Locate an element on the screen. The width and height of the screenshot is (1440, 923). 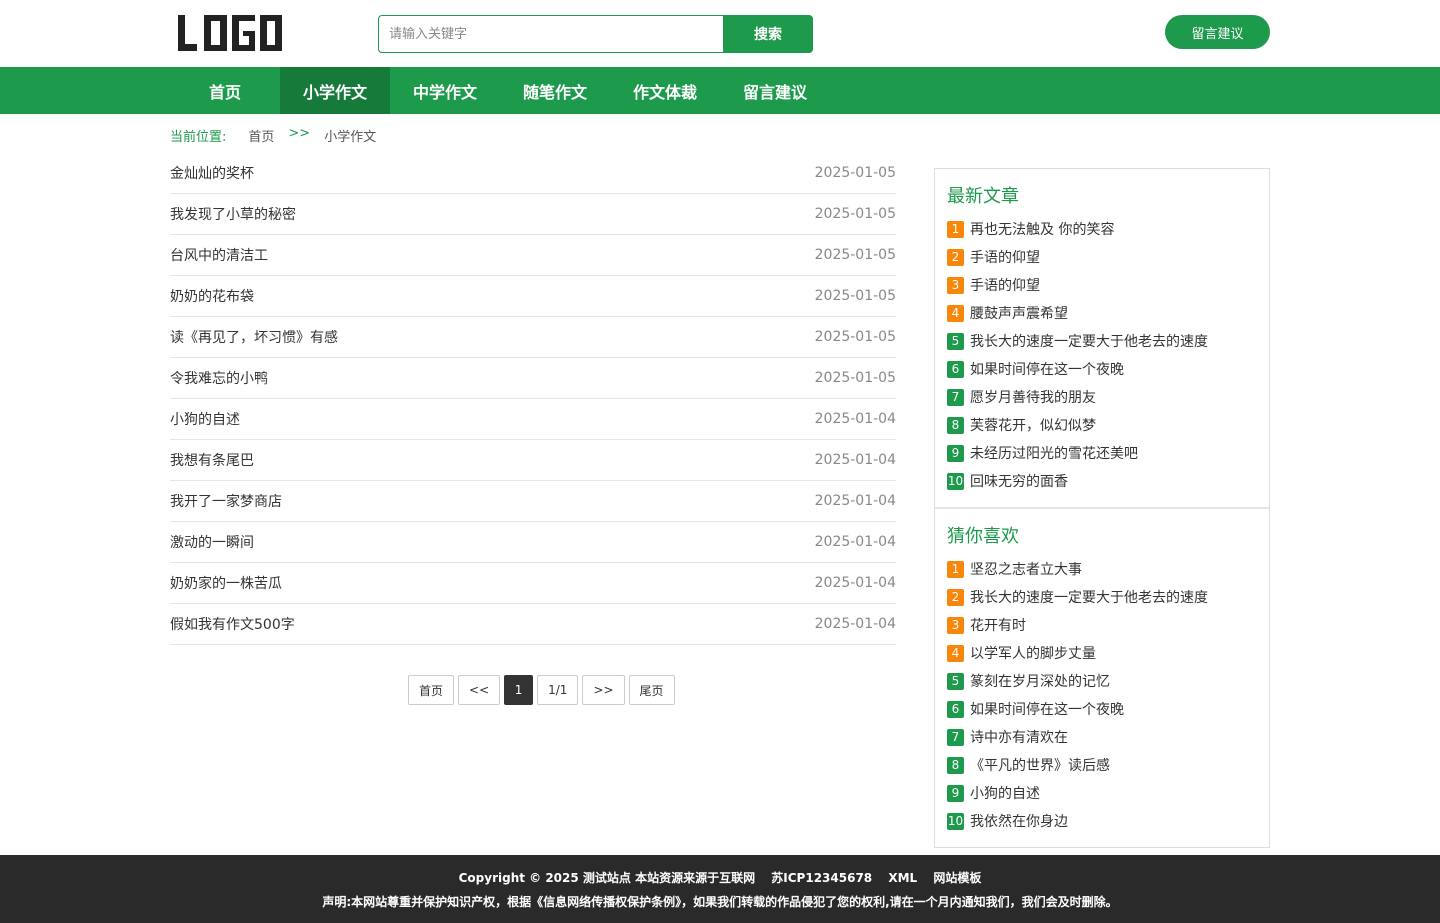
rank-item: 3 手语的仰望 is located at coordinates (1102, 285).